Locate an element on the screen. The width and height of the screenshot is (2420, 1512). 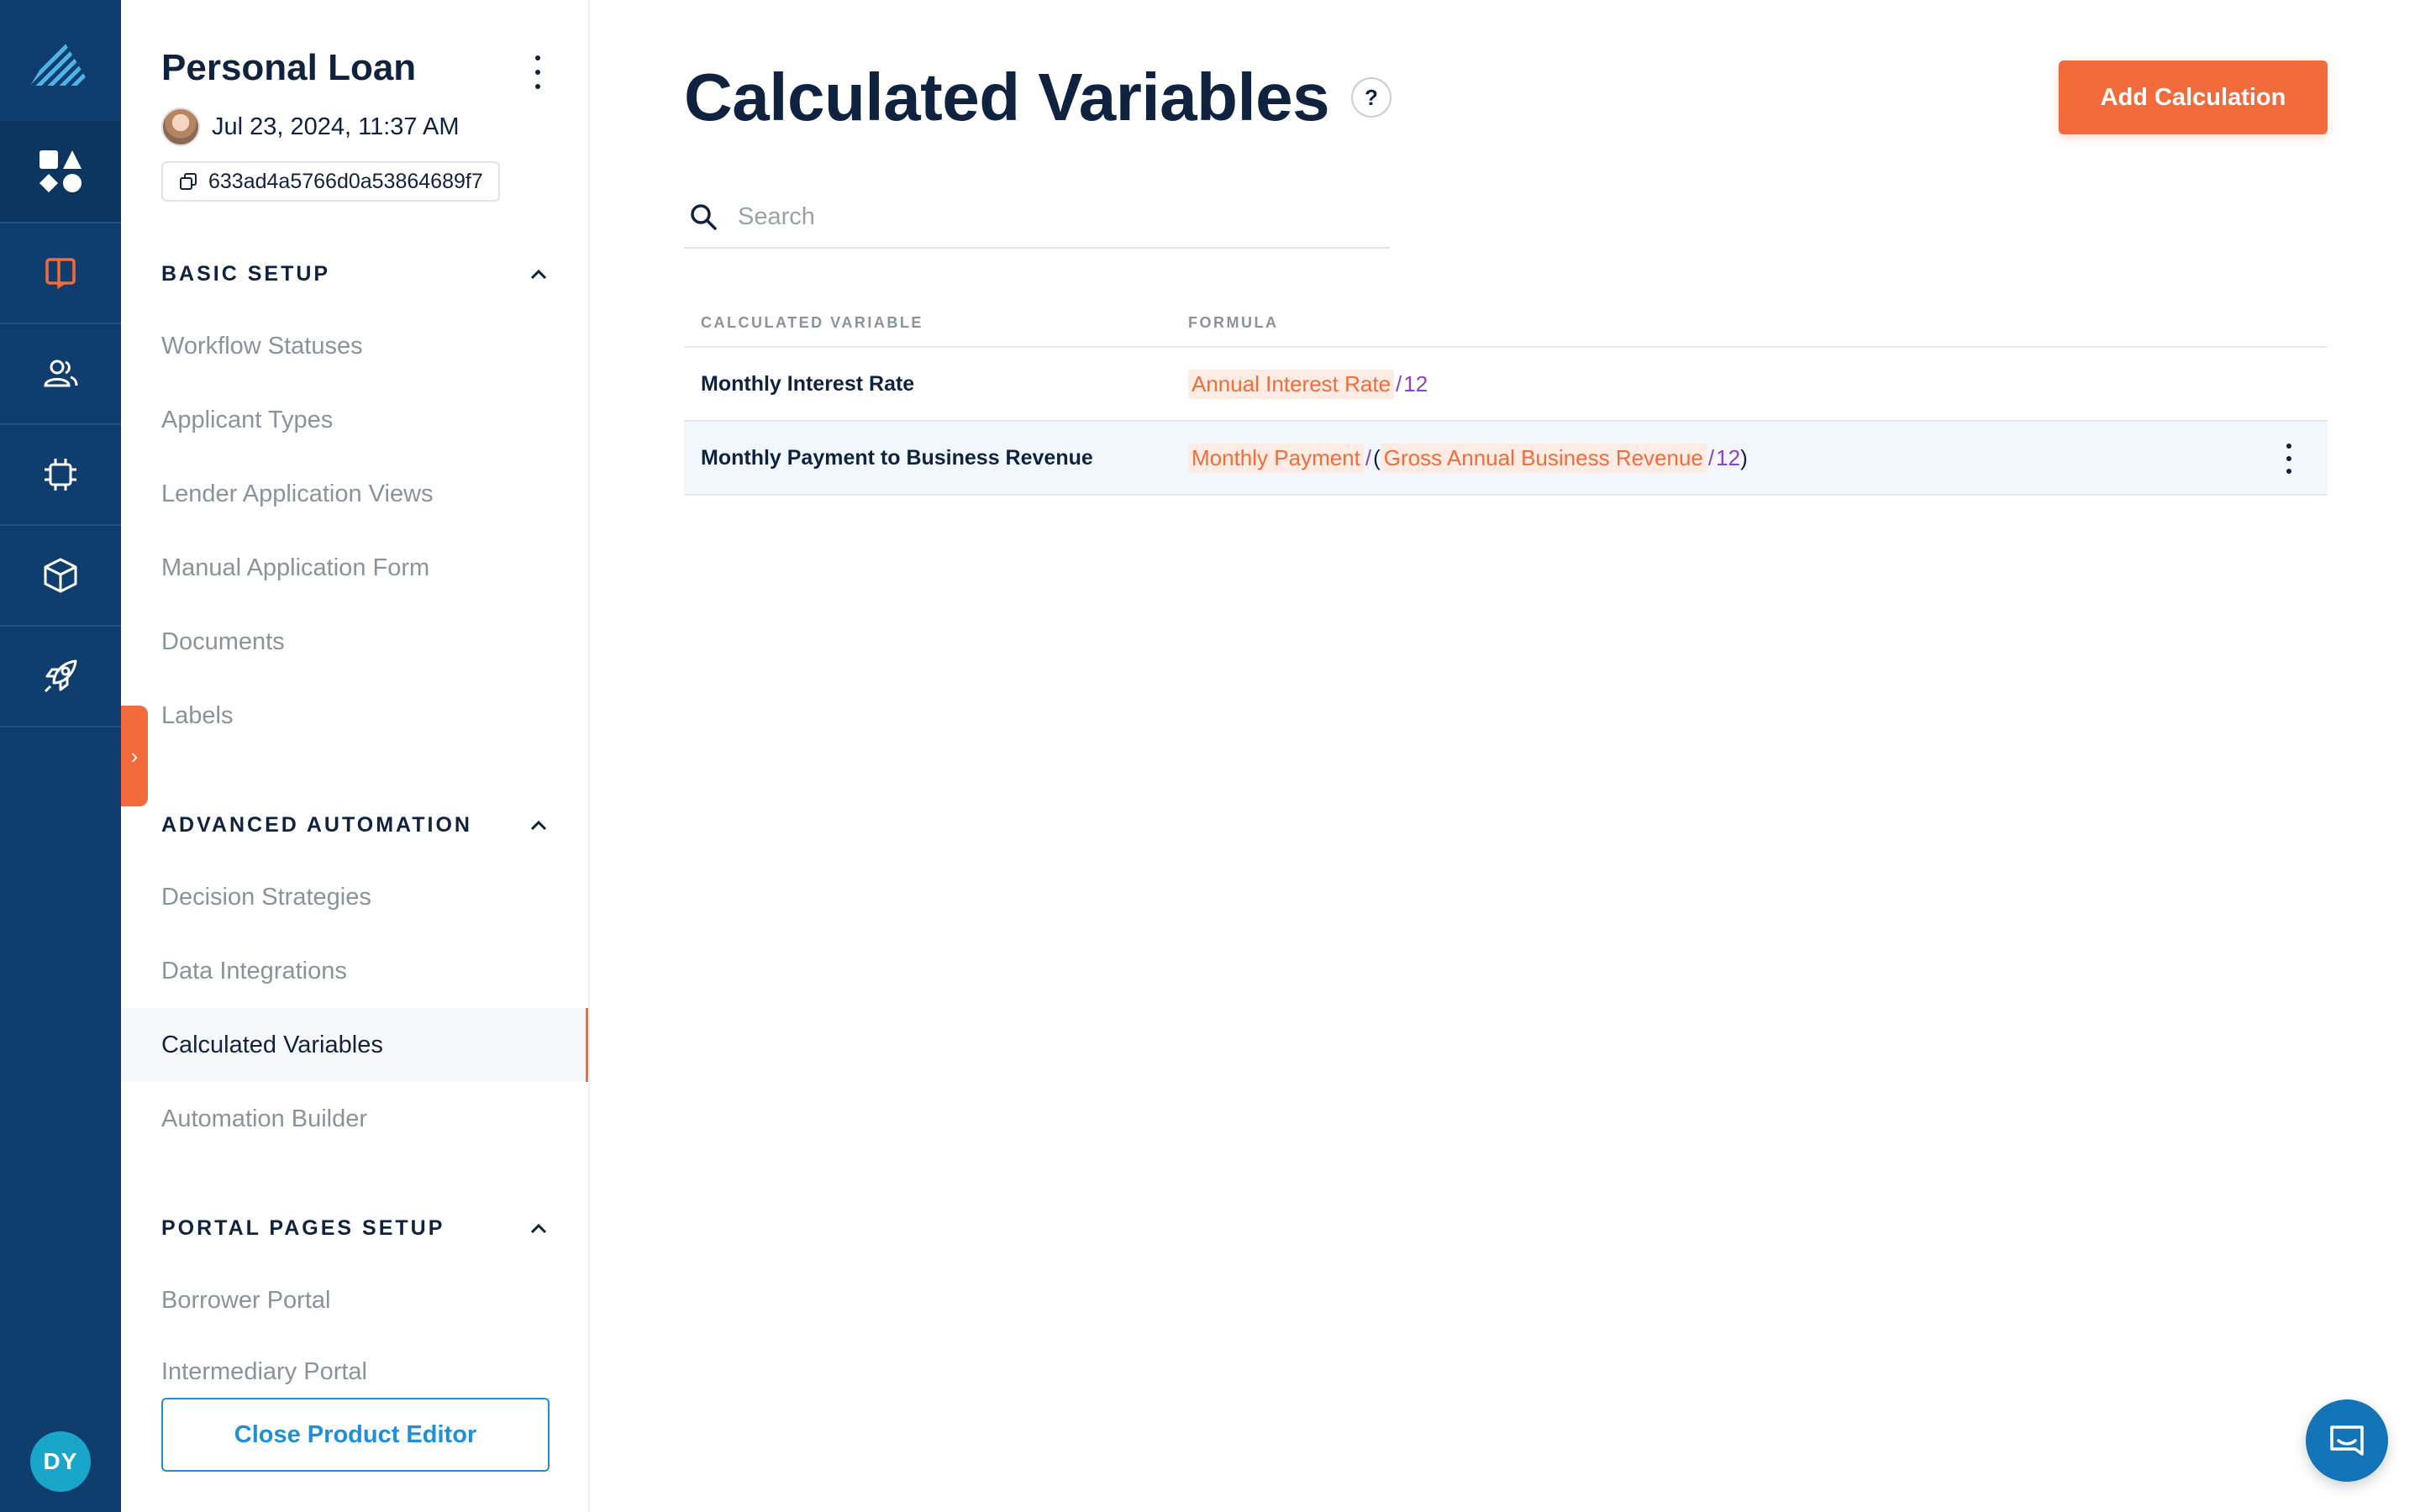
column-header-formula: FORMULA is located at coordinates (1758, 323).